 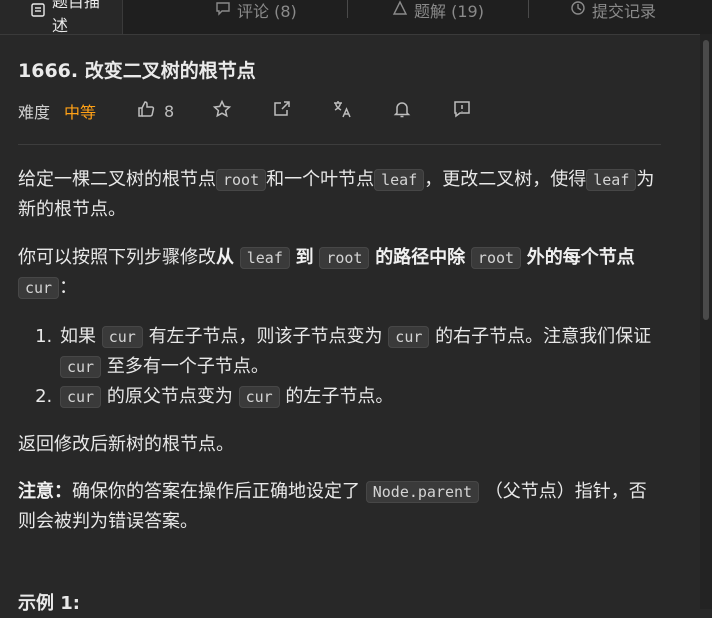 I want to click on text: 的原父节点变为, so click(x=169, y=396).